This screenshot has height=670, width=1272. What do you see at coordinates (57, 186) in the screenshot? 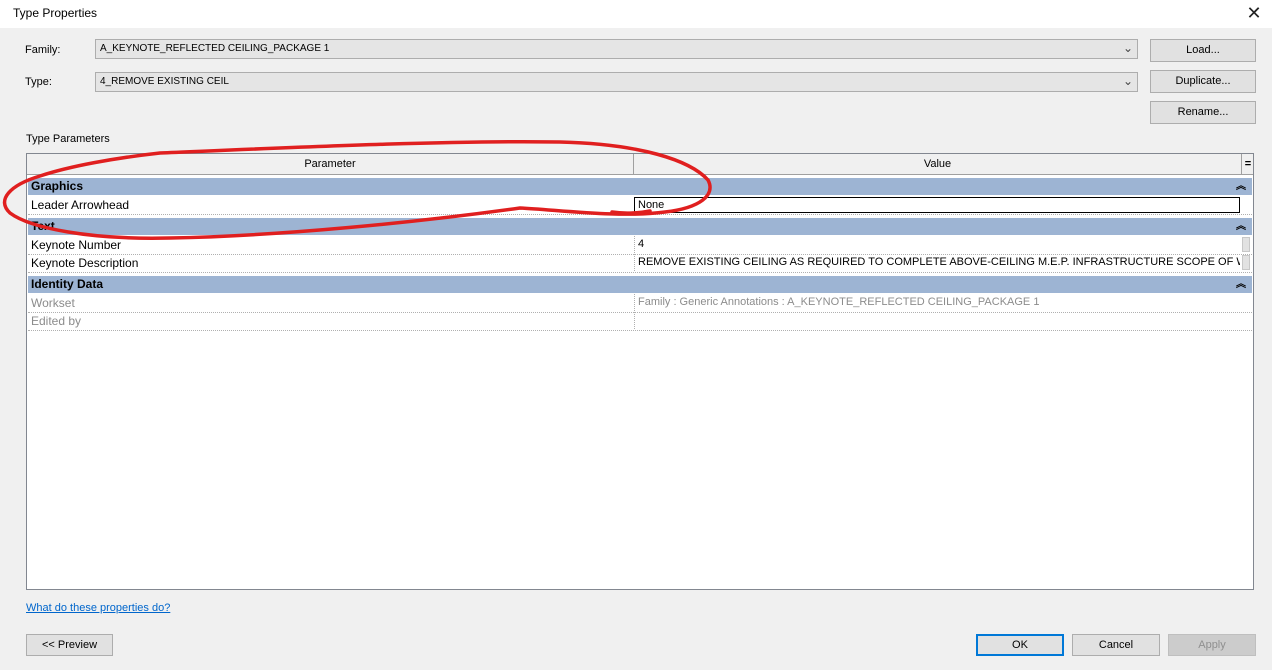
I see `group-name: Graphics` at bounding box center [57, 186].